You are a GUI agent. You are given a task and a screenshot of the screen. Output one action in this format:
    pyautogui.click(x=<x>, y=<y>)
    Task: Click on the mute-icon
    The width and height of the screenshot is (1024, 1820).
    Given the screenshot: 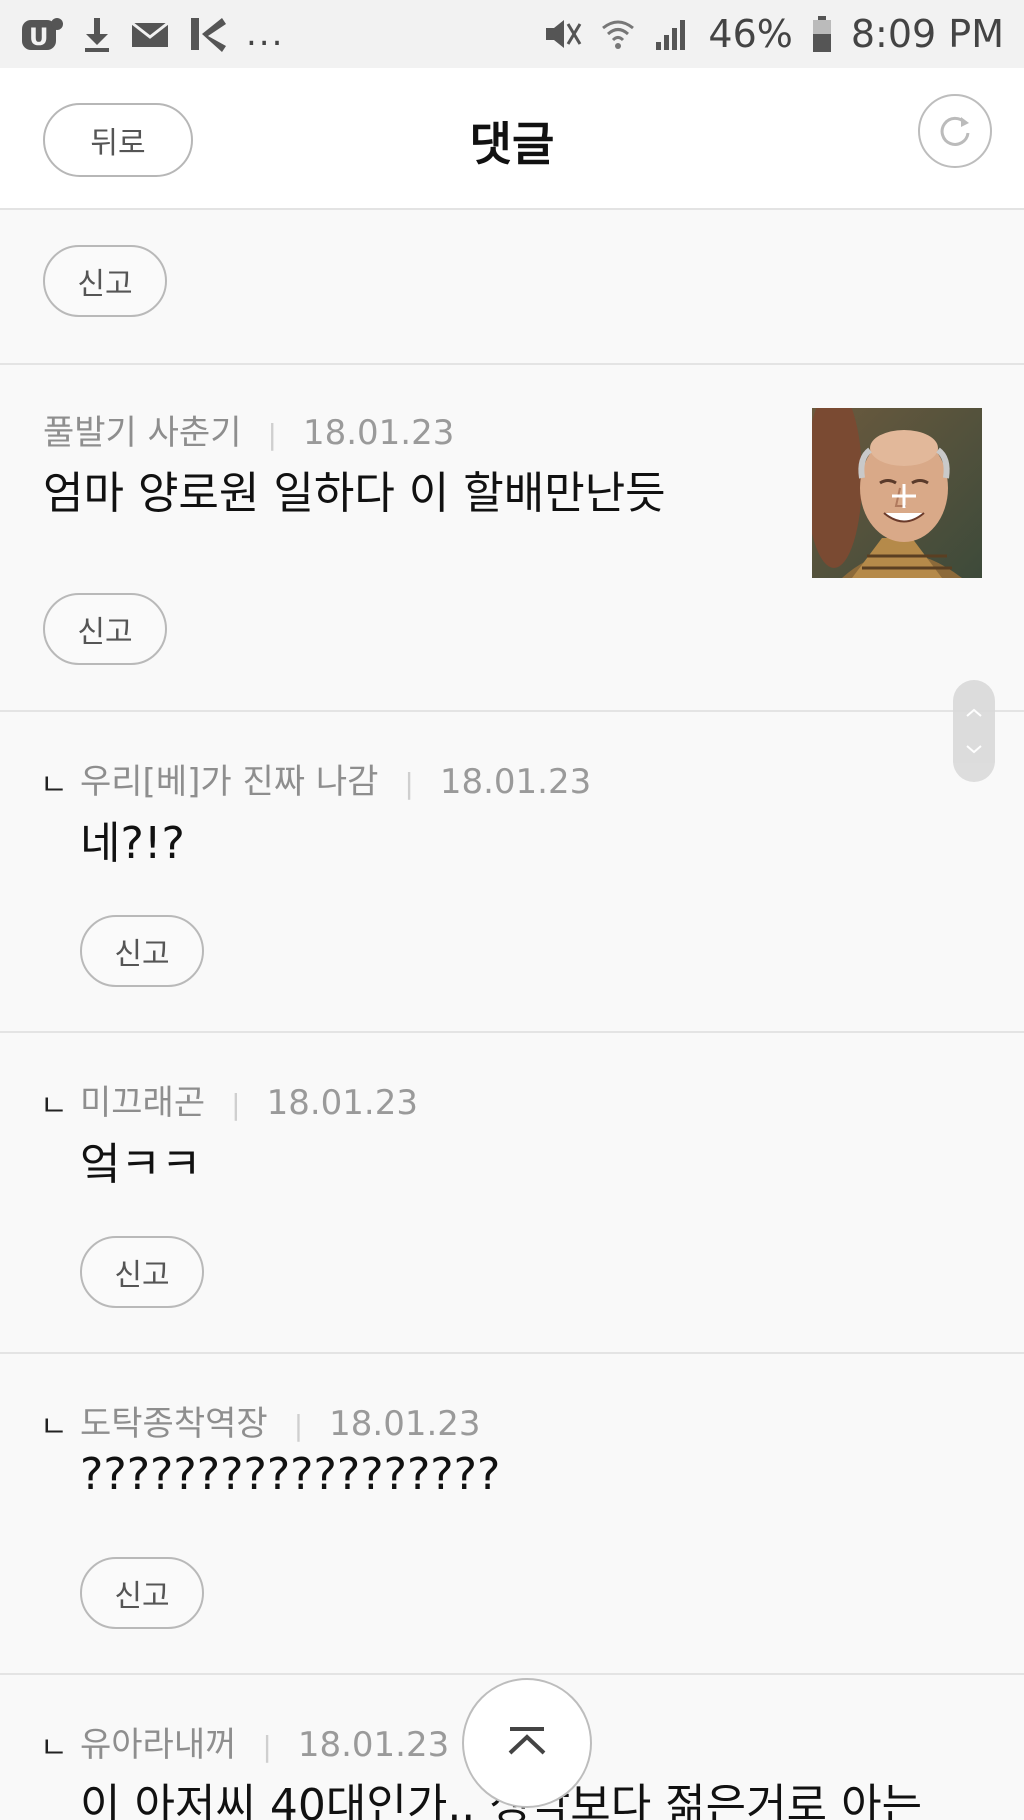 What is the action you would take?
    pyautogui.click(x=562, y=34)
    